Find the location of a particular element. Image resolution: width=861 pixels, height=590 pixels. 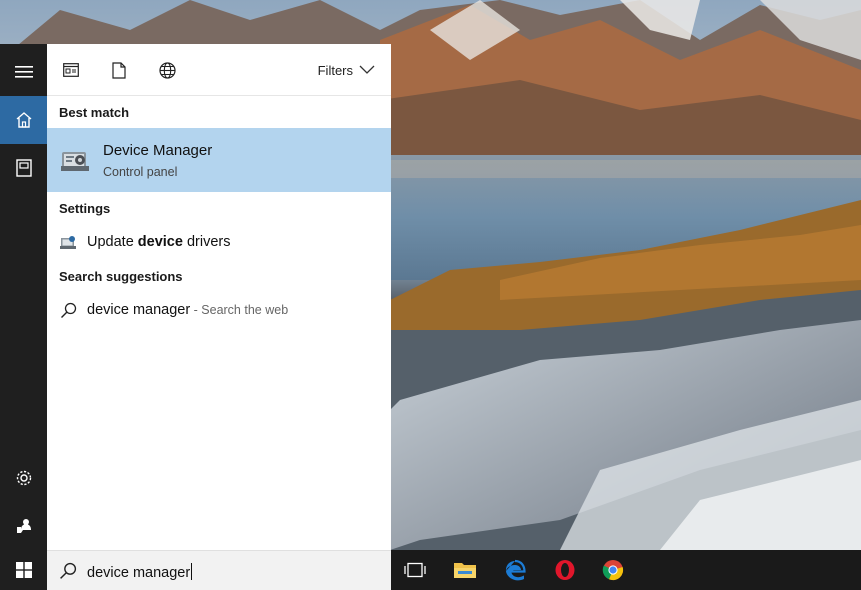

notebook-icon is located at coordinates (23, 168).